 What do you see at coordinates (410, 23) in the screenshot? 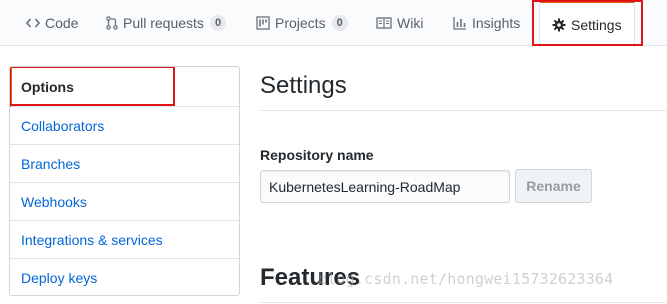
I see `tab-wiki-label: Wiki` at bounding box center [410, 23].